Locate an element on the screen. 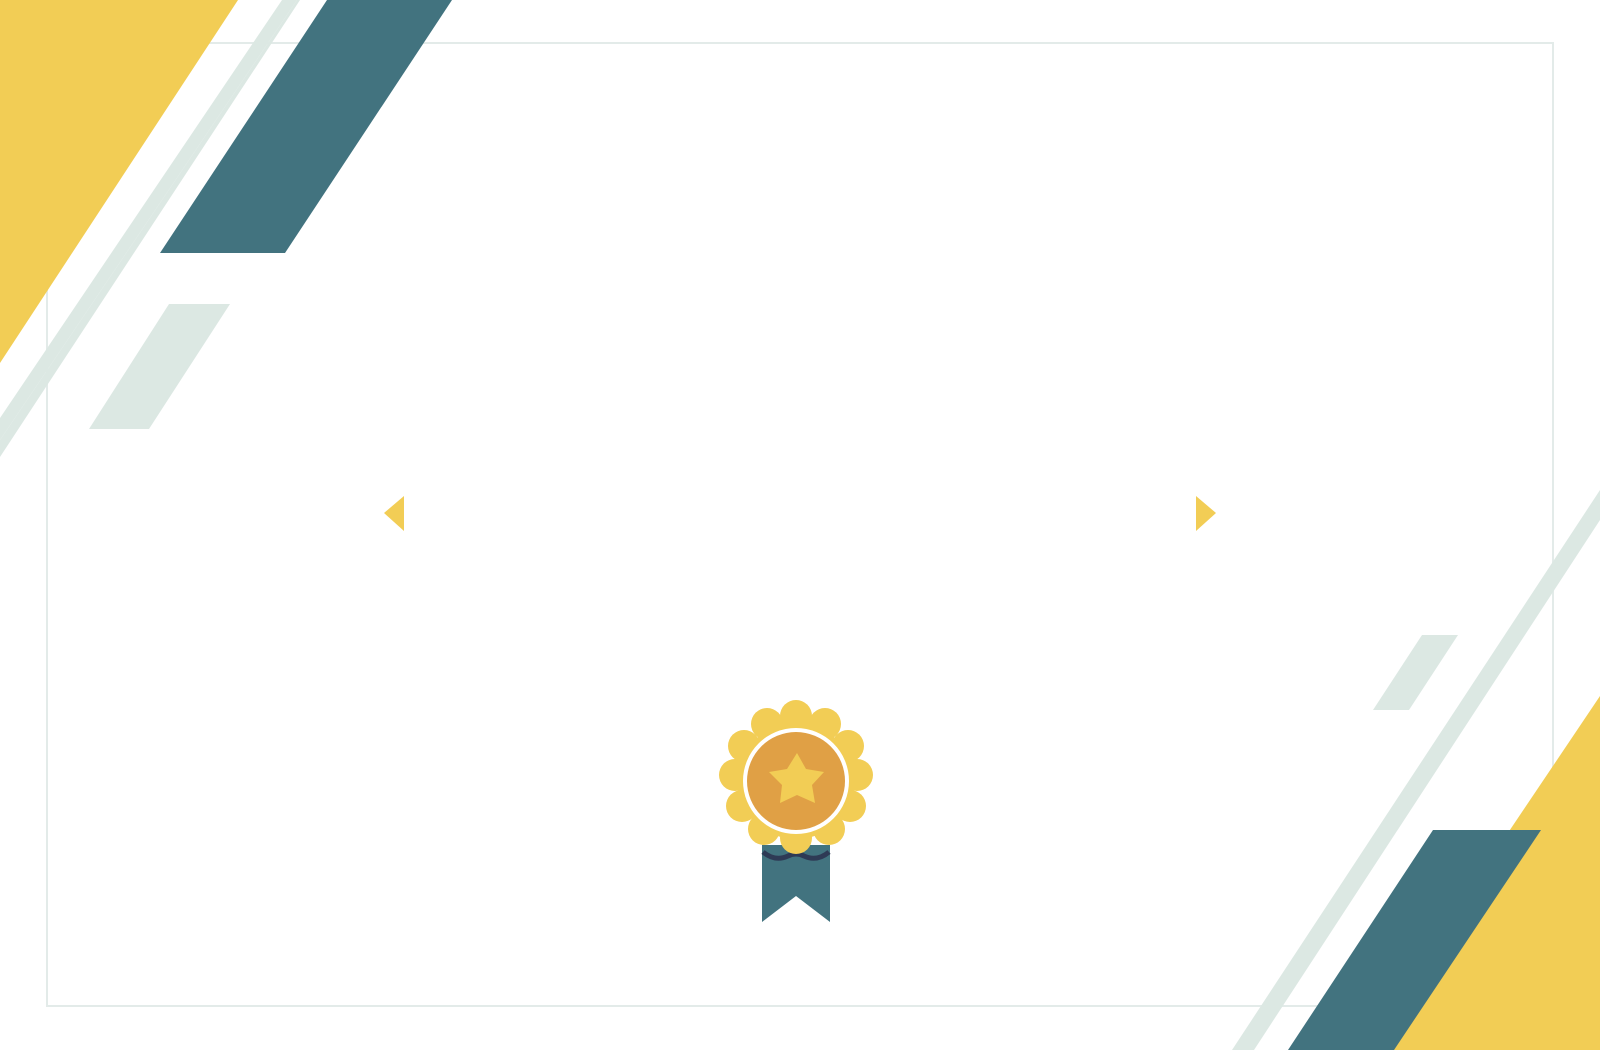 The image size is (1600, 1050). decor-mint-block-bottom-right is located at coordinates (1415, 672).